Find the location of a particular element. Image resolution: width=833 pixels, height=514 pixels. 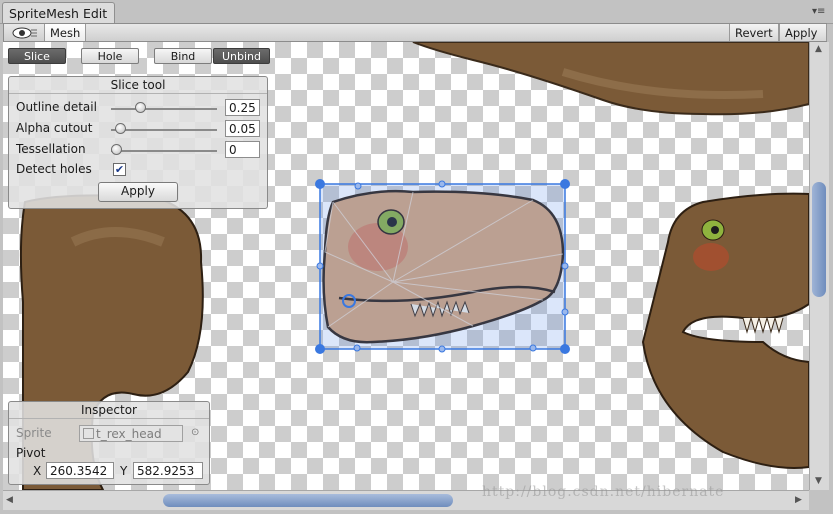

horizontal-scroll-thumb is located at coordinates (308, 500).